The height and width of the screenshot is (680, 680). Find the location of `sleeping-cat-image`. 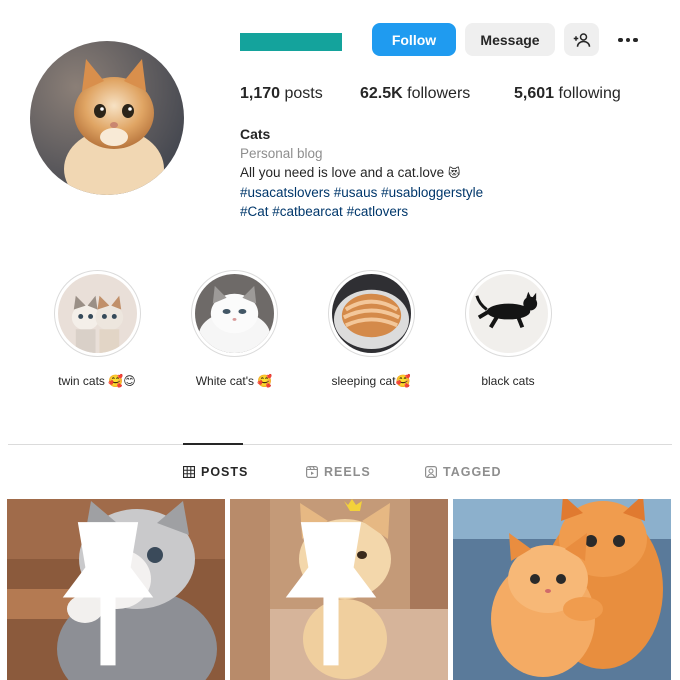

sleeping-cat-image is located at coordinates (371, 313).